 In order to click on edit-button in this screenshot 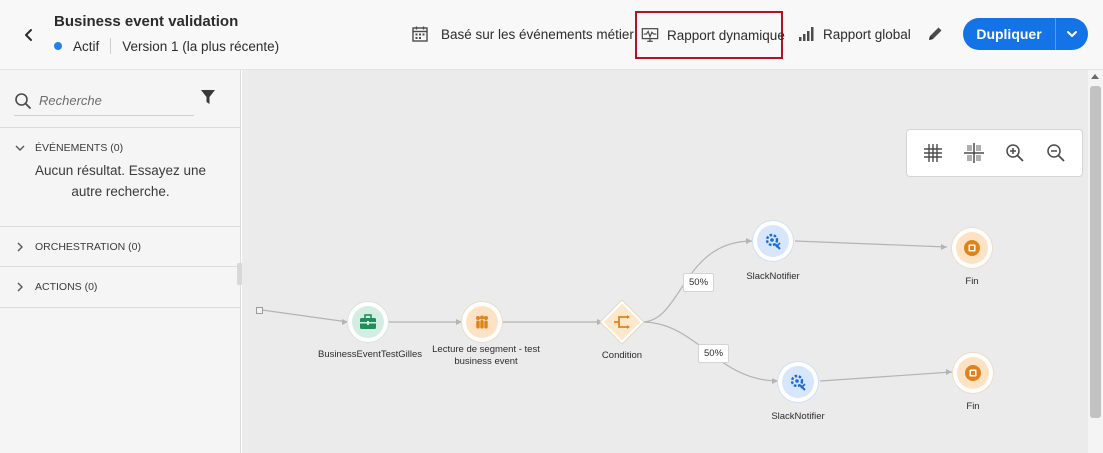, I will do `click(935, 34)`.